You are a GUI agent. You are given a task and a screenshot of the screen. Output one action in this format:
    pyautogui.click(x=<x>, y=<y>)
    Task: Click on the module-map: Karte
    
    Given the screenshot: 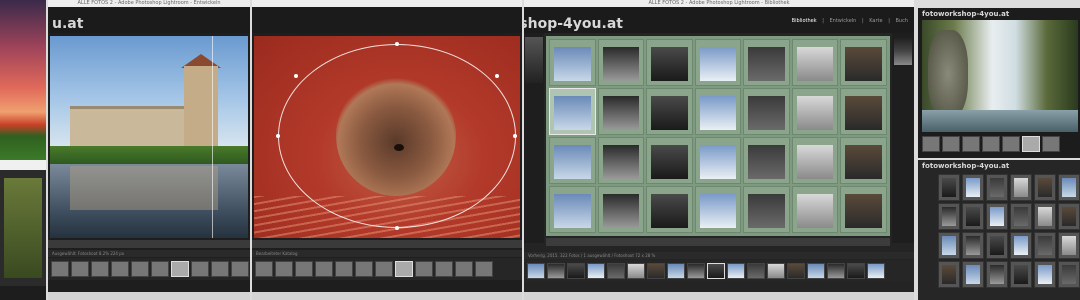 What is the action you would take?
    pyautogui.click(x=875, y=21)
    